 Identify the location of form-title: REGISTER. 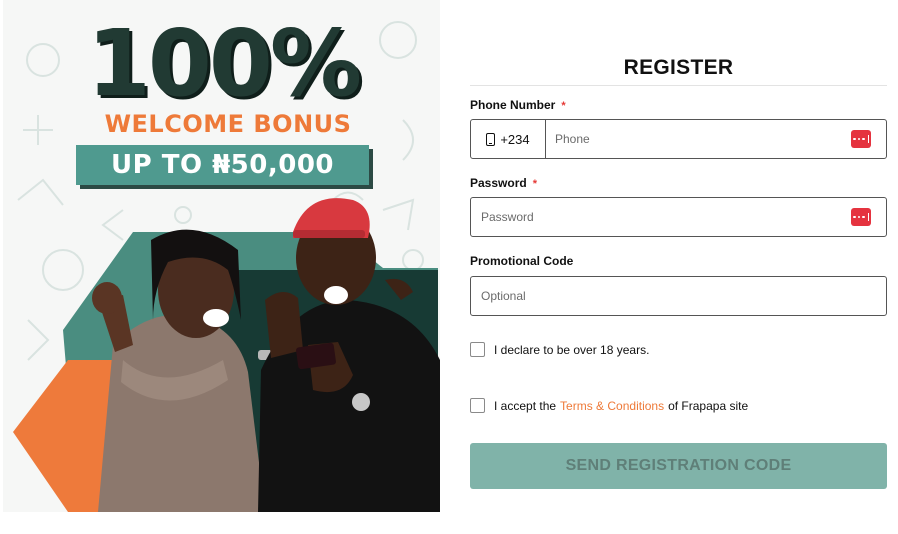
(678, 67).